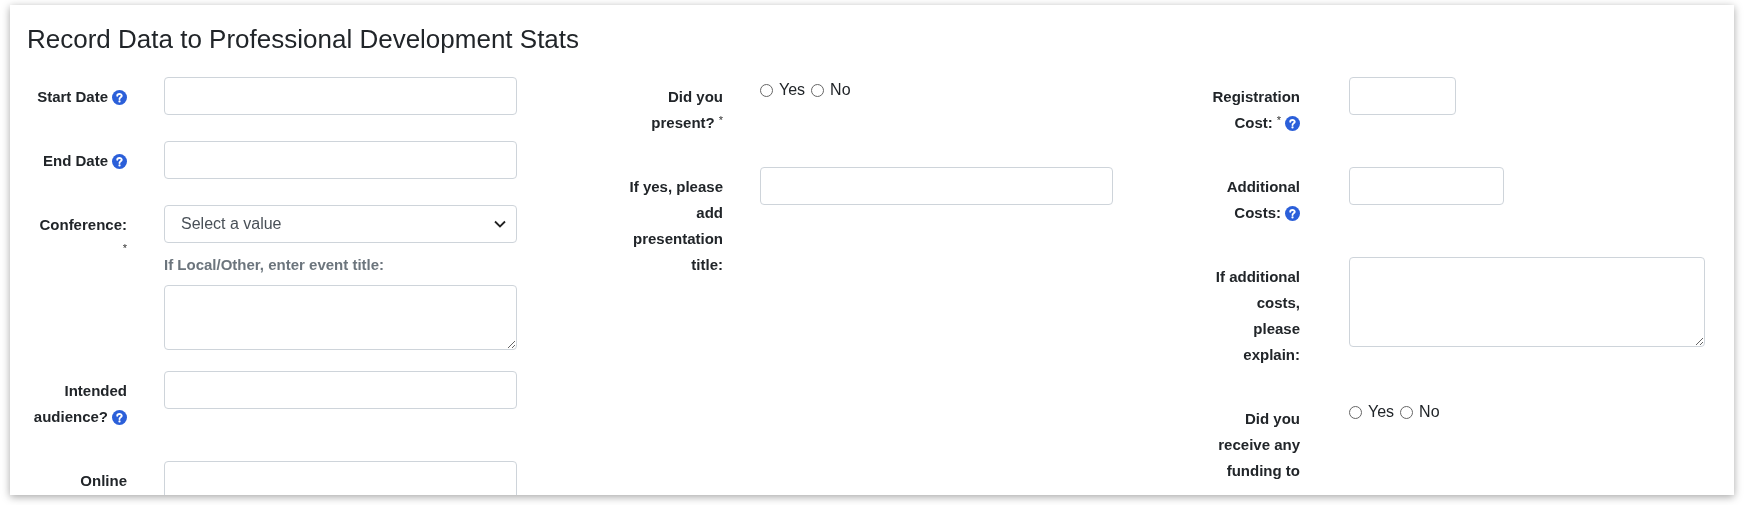 The width and height of the screenshot is (1744, 505). I want to click on field-label: Conference:, so click(83, 225).